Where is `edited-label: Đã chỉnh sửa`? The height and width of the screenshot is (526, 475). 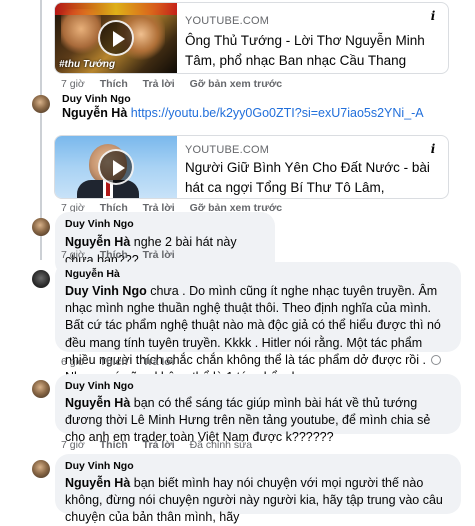 edited-label: Đã chỉnh sửa is located at coordinates (221, 445).